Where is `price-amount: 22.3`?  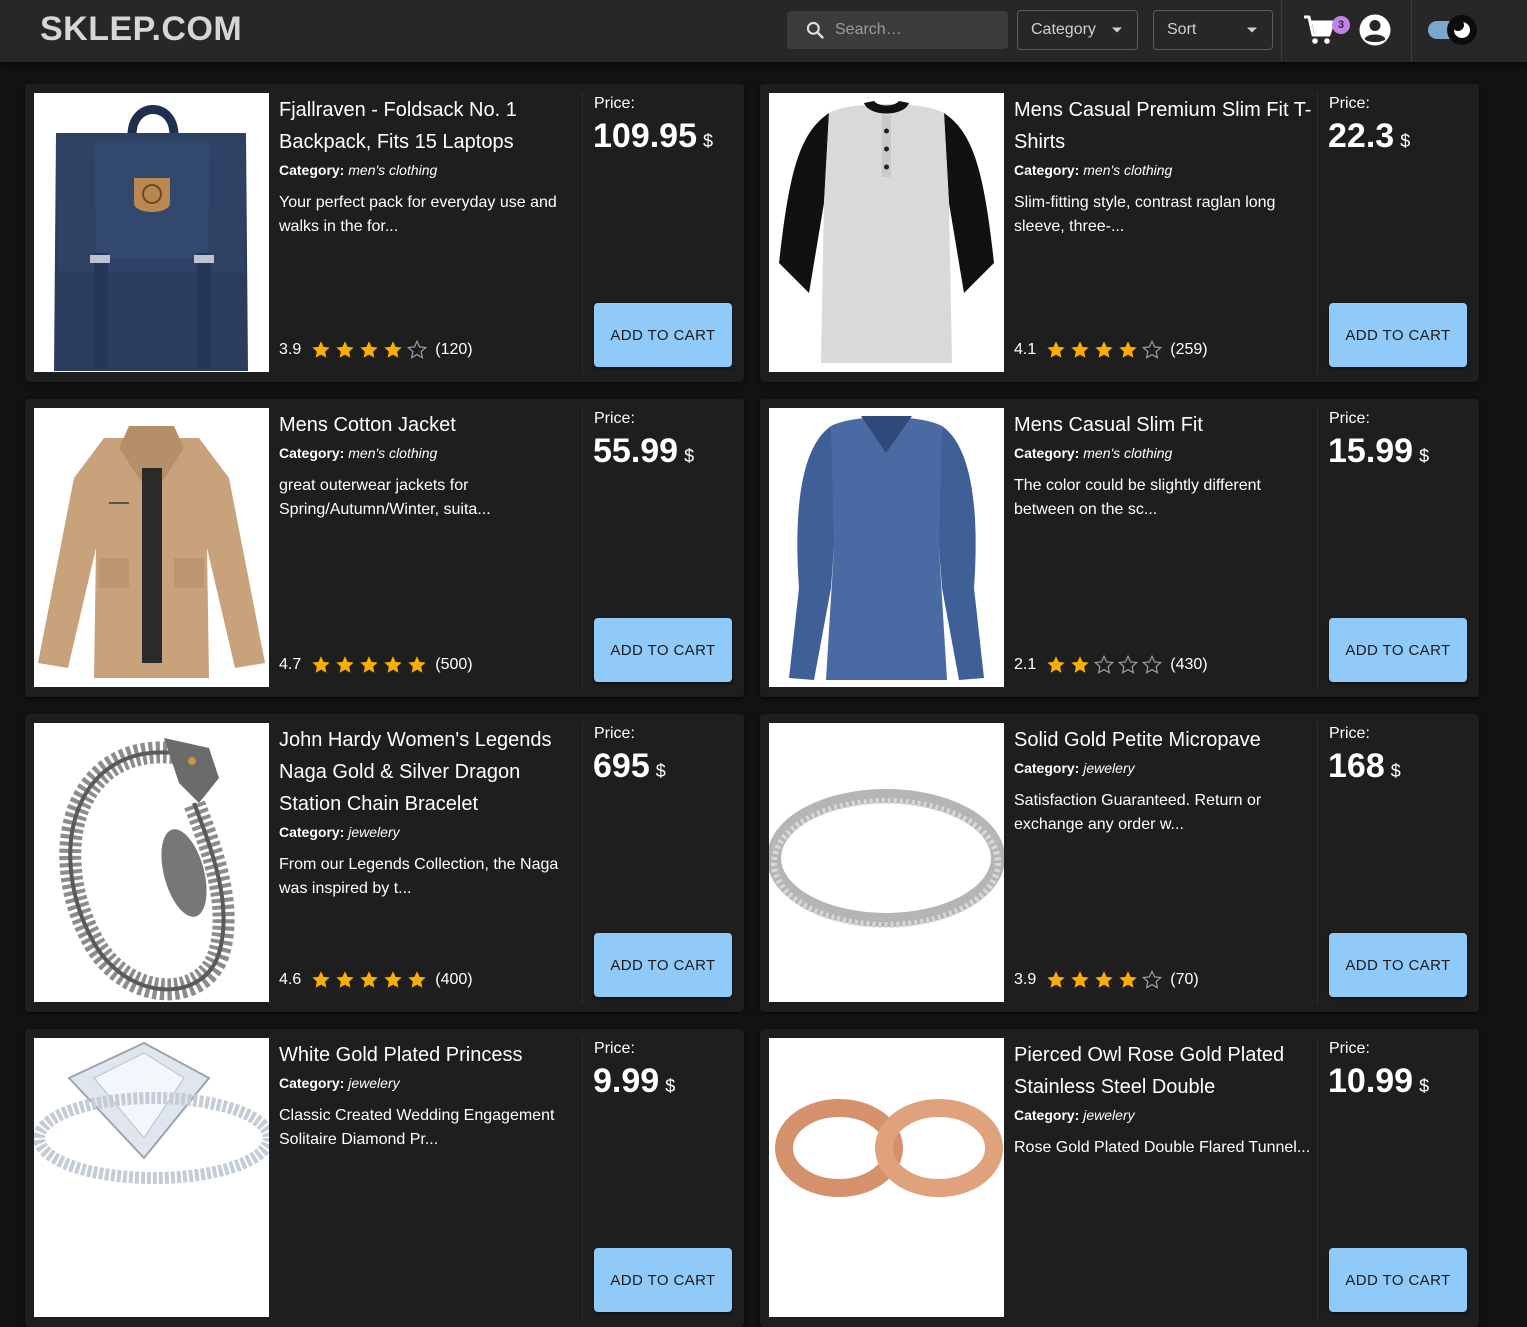 price-amount: 22.3 is located at coordinates (1361, 136).